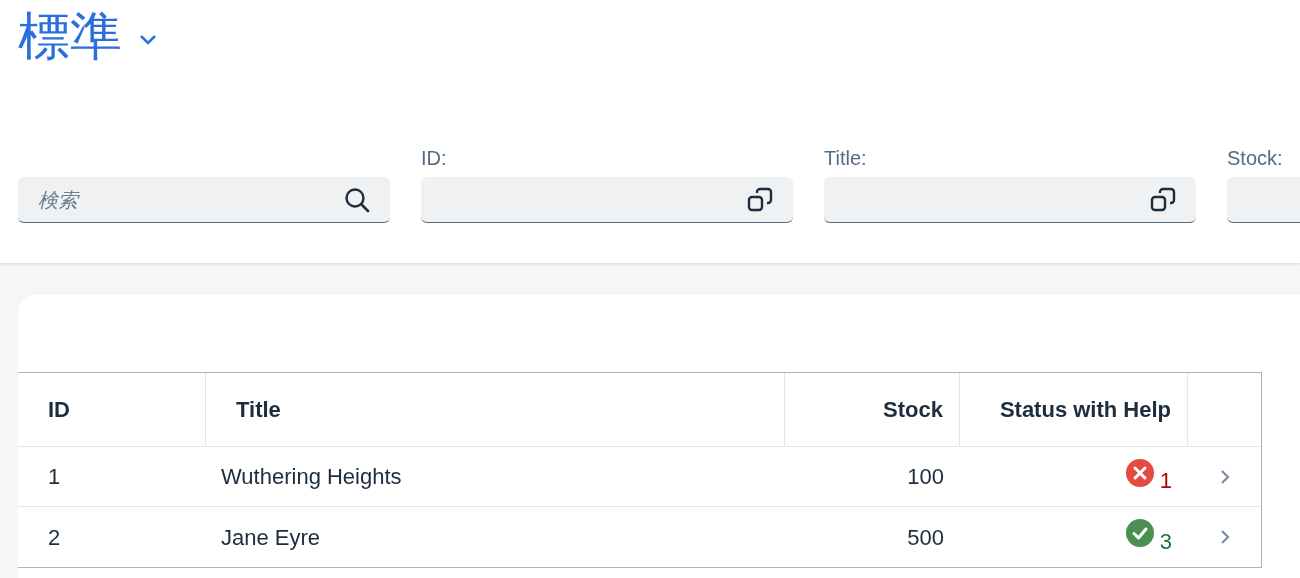  What do you see at coordinates (70, 36) in the screenshot?
I see `variant-title: 標準` at bounding box center [70, 36].